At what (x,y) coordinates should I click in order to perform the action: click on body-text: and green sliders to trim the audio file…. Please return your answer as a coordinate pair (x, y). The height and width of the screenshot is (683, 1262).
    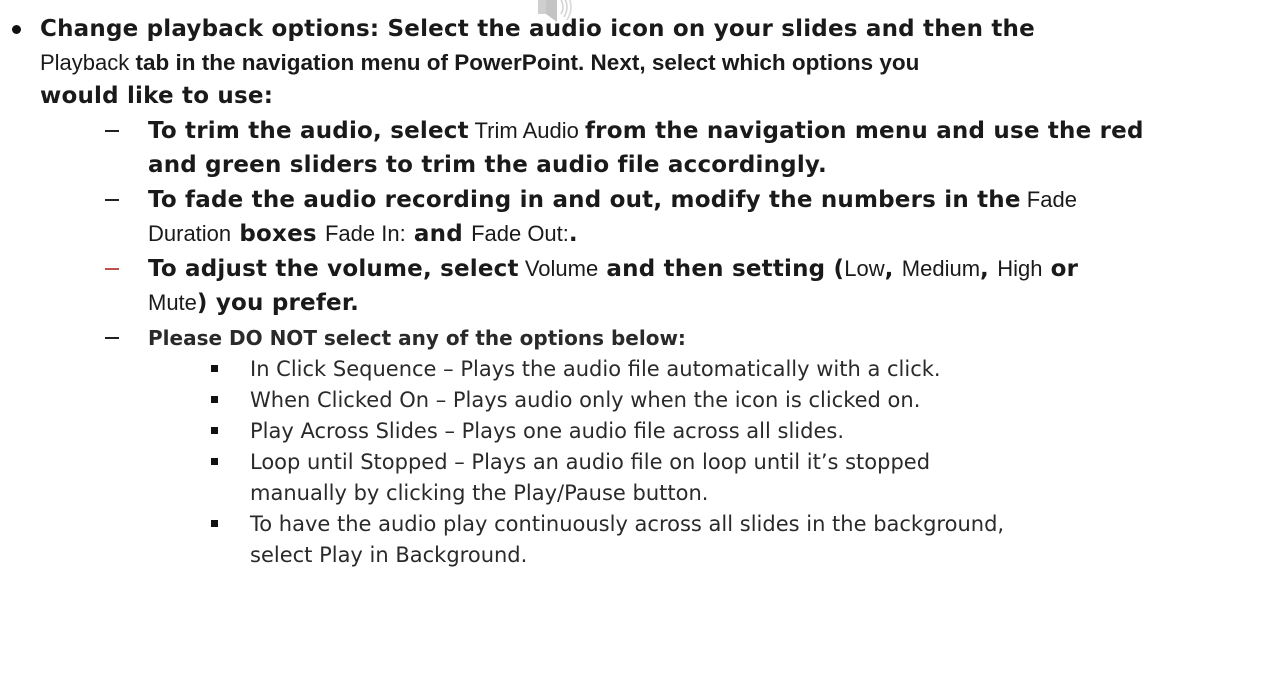
    Looking at the image, I should click on (487, 165).